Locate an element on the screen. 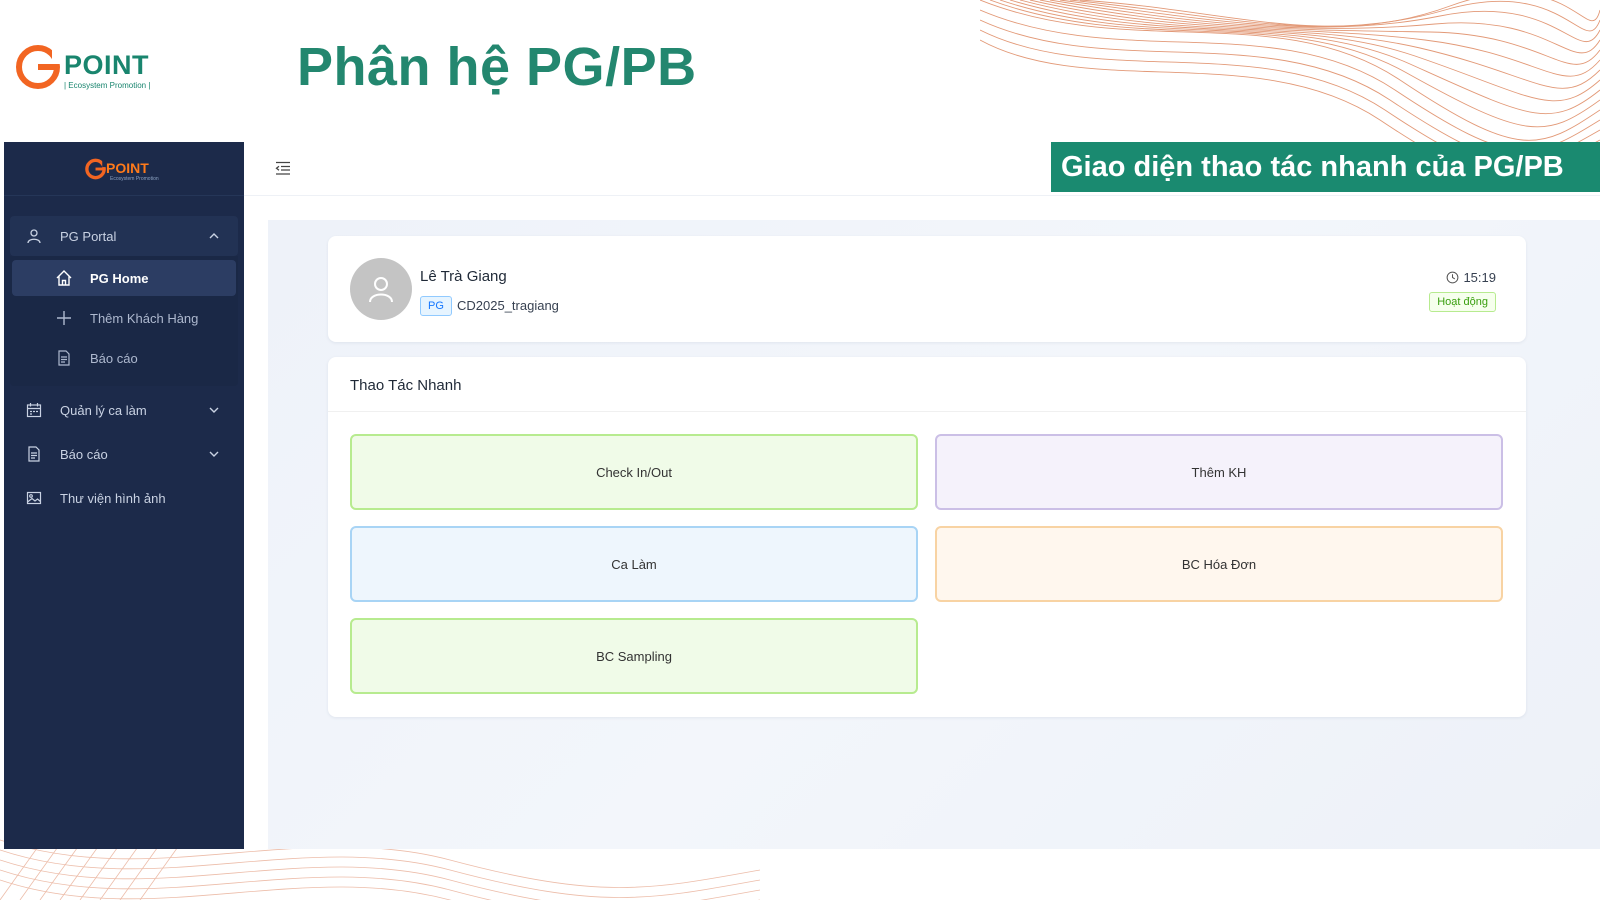 The height and width of the screenshot is (900, 1600). sidebar-item-thu-vien-hinh-anh: Thư viện hình ảnh is located at coordinates (124, 498).